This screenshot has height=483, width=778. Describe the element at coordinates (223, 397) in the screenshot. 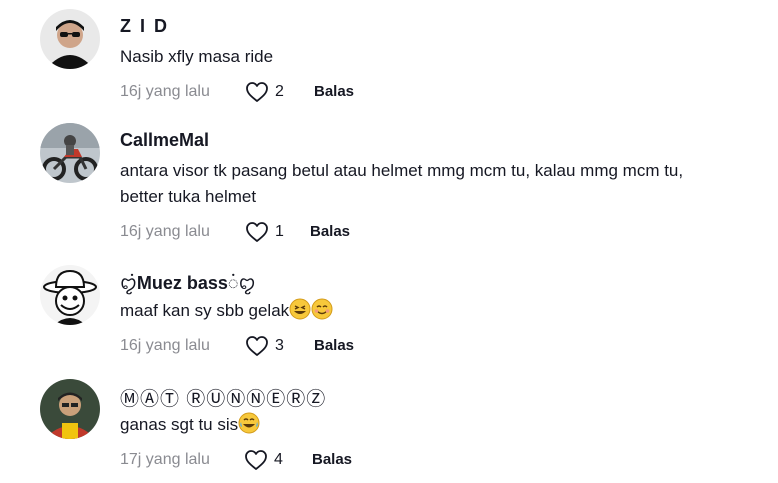

I see `username: ⓂⒶⓉ ⓇⓊⓃⓃⒺⓇⓏ` at that location.